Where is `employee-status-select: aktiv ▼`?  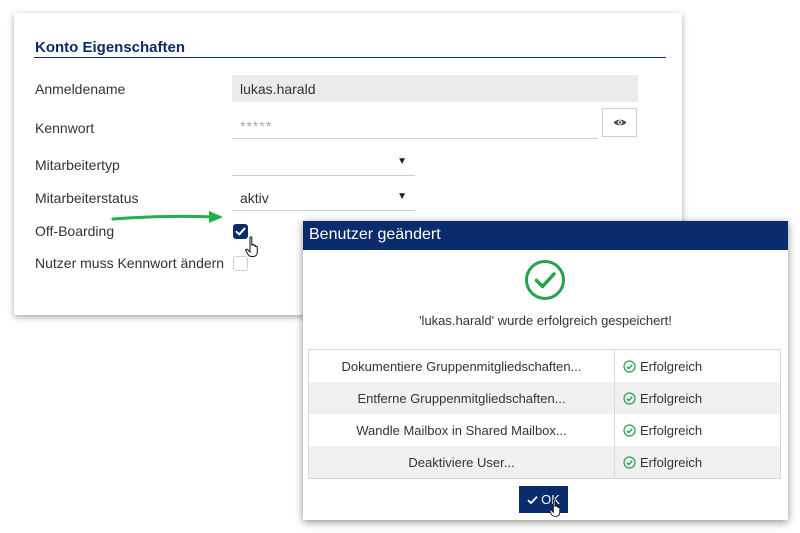
employee-status-select: aktiv ▼ is located at coordinates (323, 197).